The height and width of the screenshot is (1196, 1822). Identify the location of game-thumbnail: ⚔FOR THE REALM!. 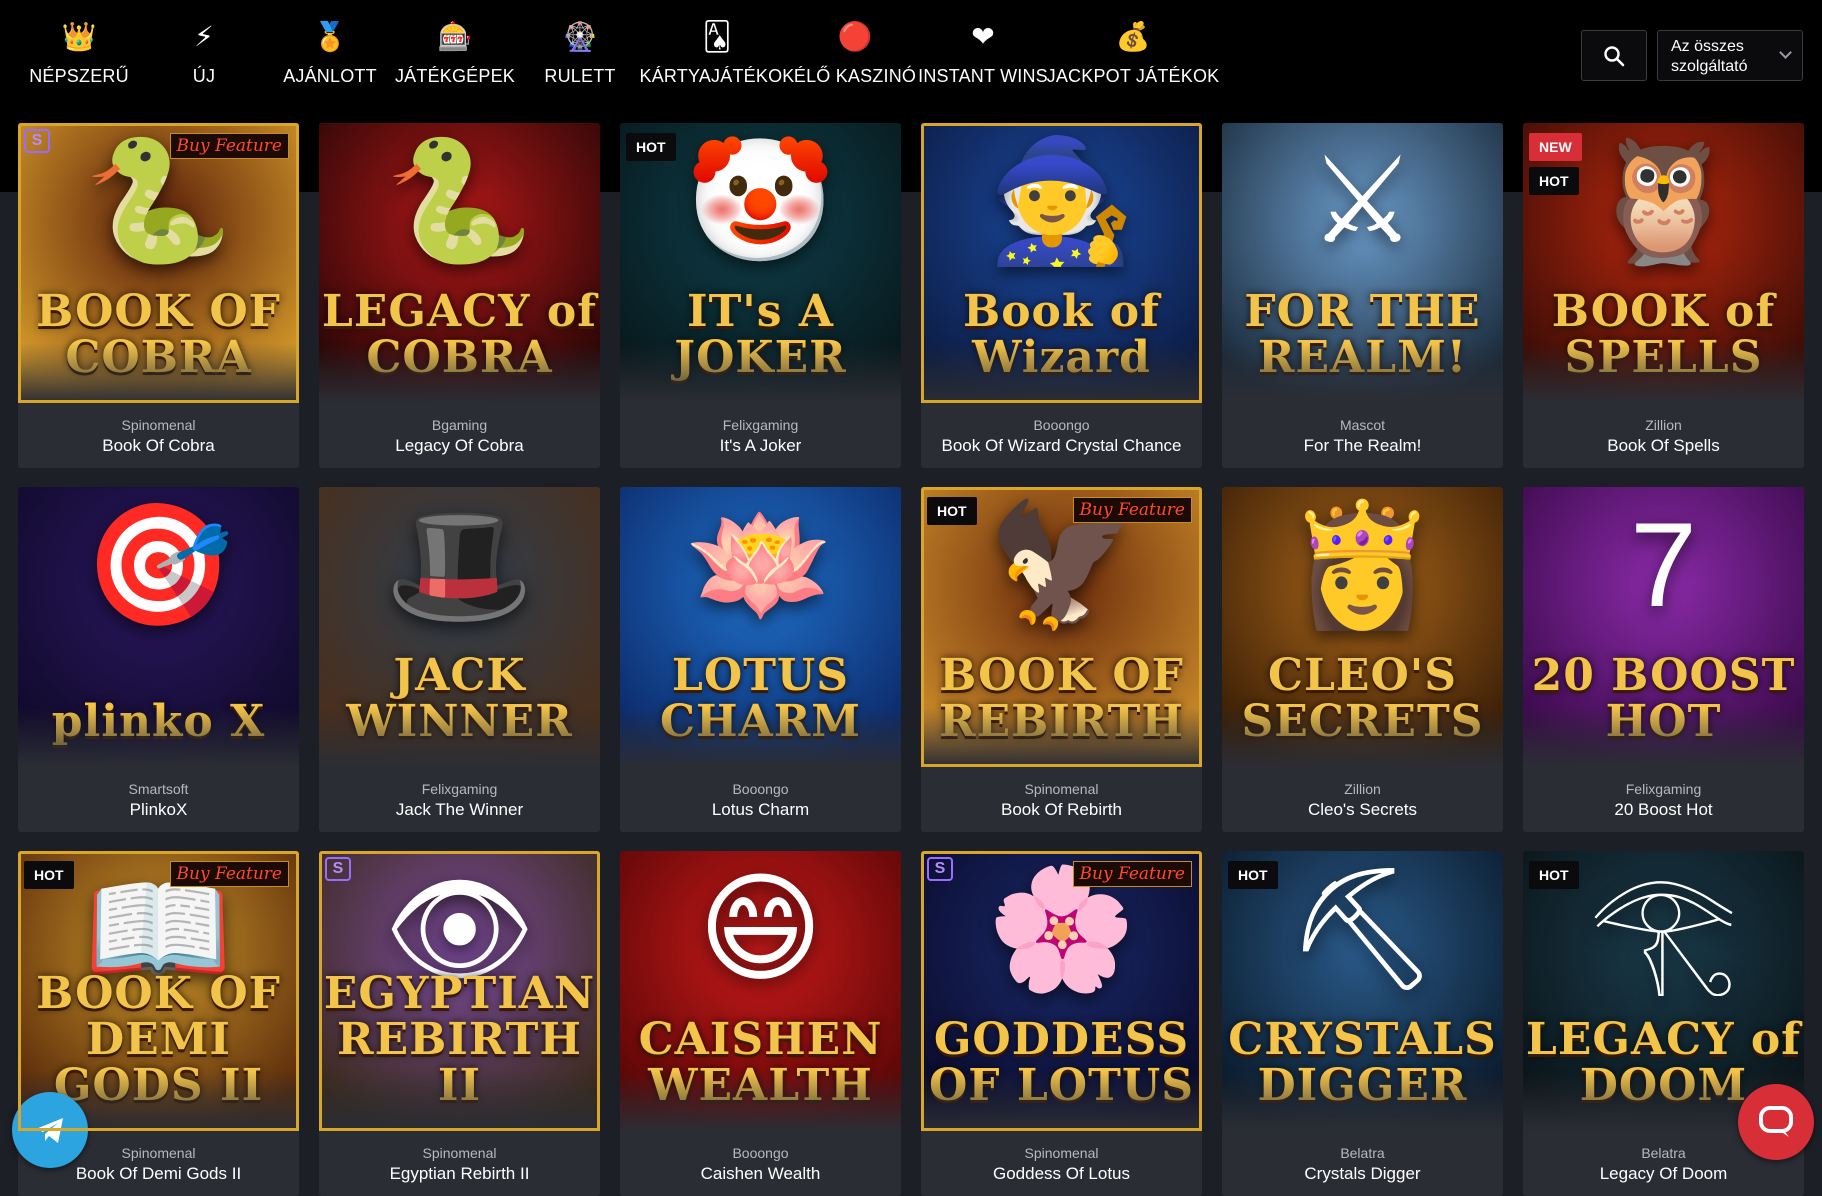
(1362, 263).